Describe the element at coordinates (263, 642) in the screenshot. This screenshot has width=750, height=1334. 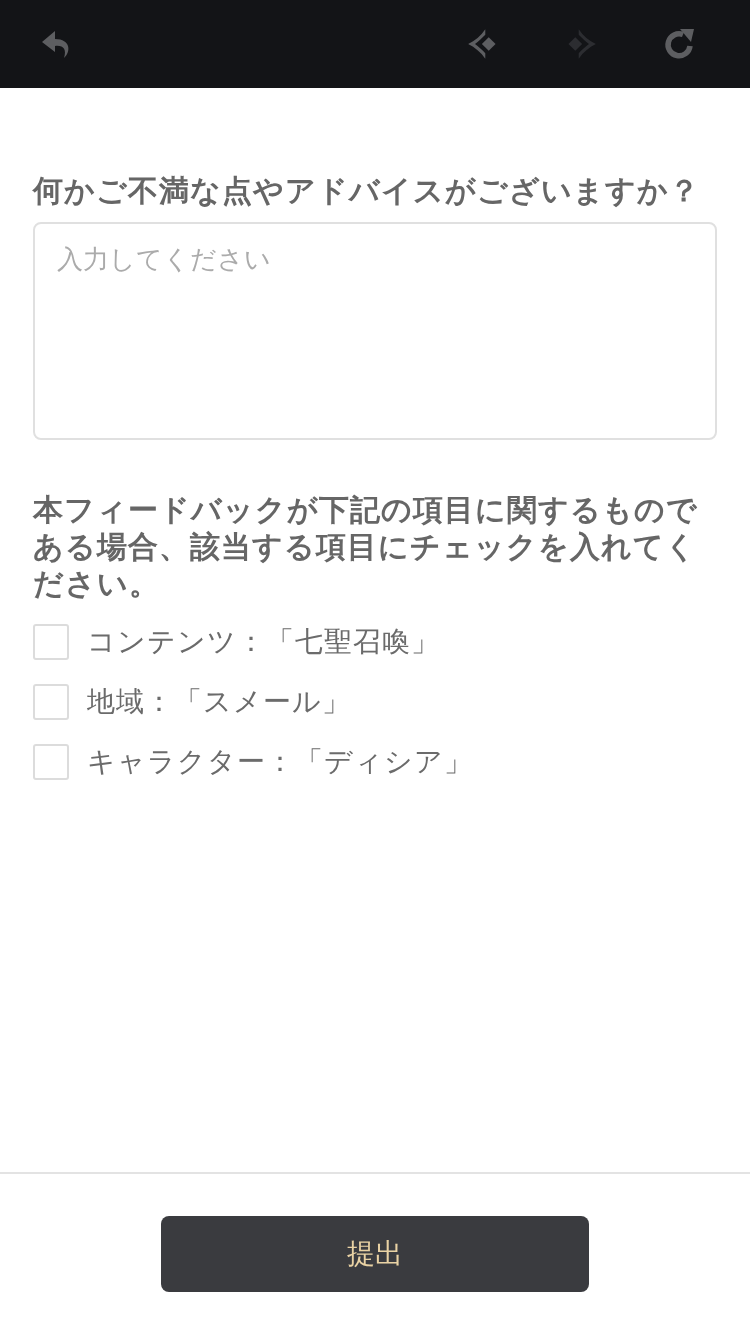
I see `option-label: コンテンツ：「七聖召喚」` at that location.